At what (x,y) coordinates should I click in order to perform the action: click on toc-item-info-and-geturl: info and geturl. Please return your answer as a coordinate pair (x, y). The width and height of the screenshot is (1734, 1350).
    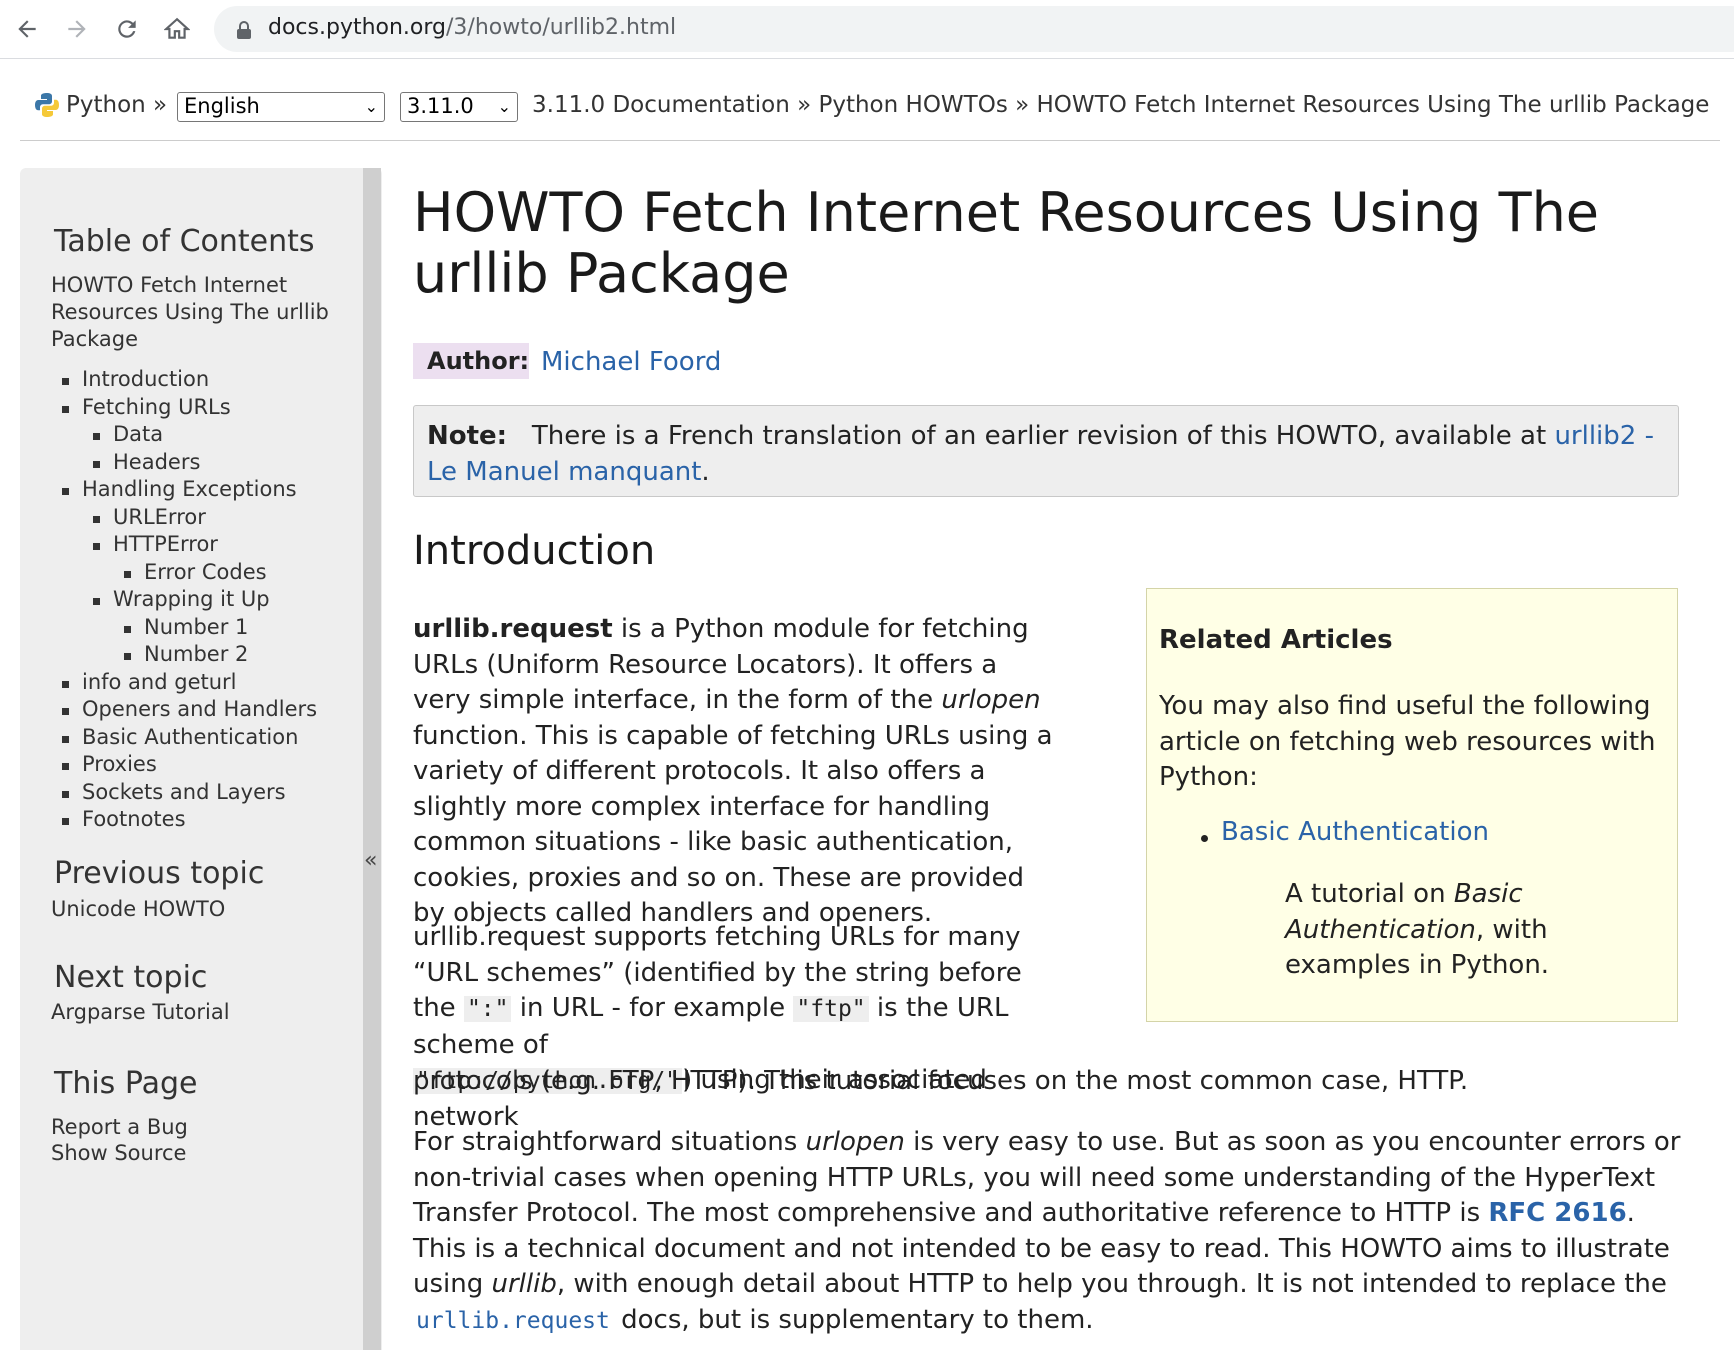
    Looking at the image, I should click on (159, 682).